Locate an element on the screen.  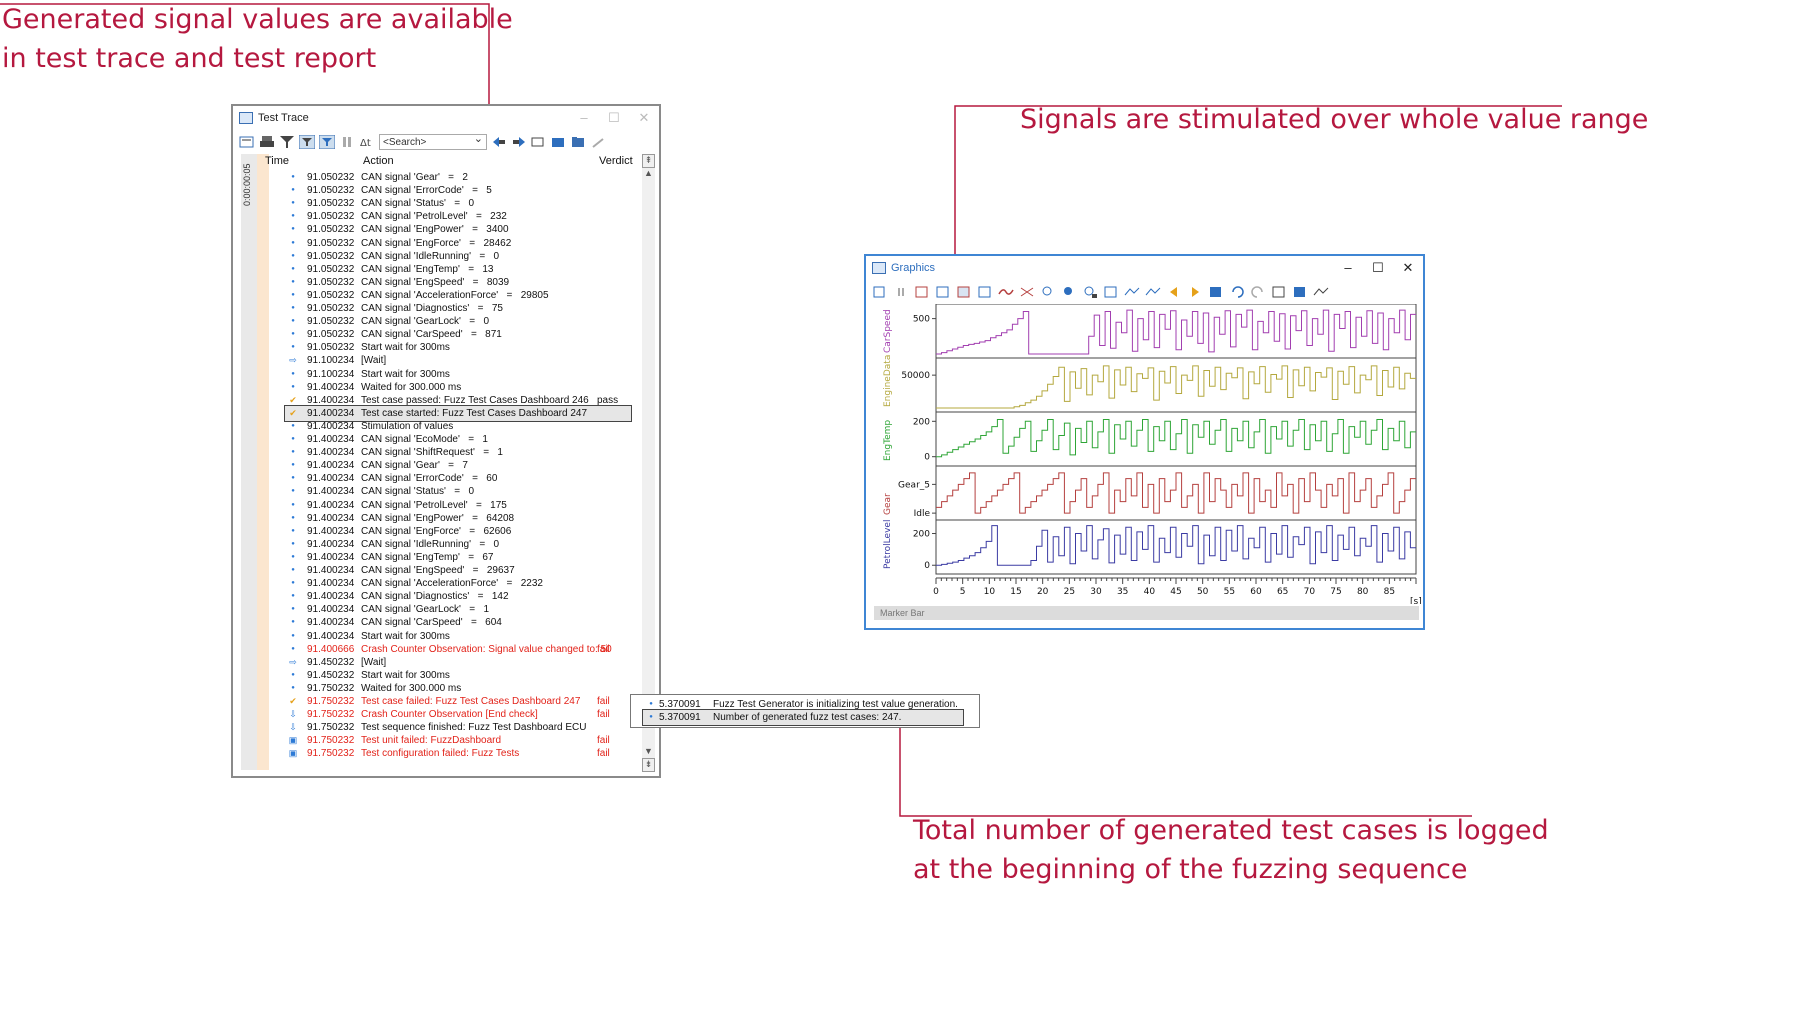
window-controls: – ☐ ✕ is located at coordinates (614, 118).